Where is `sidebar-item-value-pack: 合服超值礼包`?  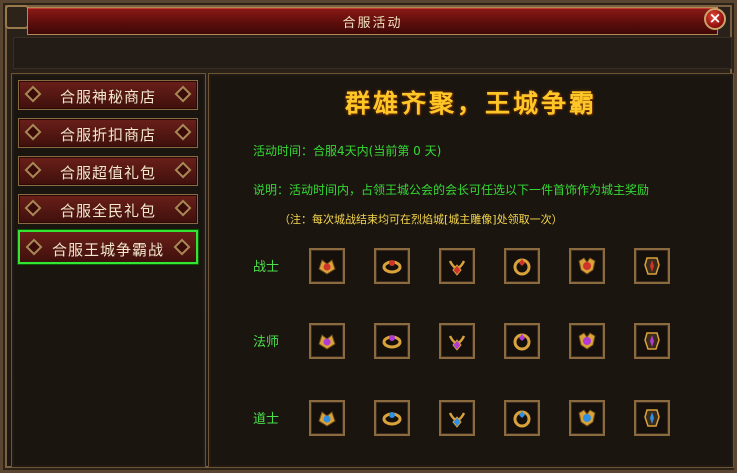
sidebar-item-value-pack: 合服超值礼包 is located at coordinates (108, 171).